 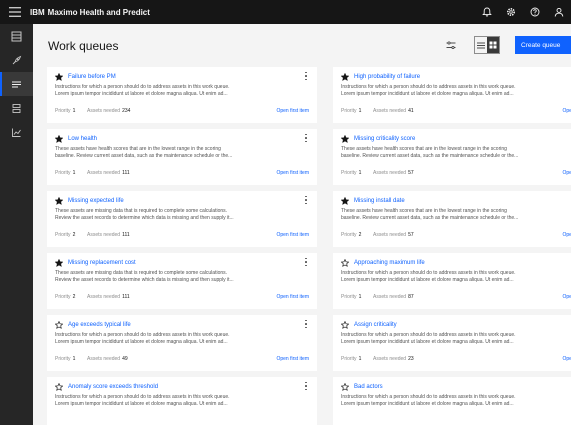 What do you see at coordinates (113, 387) in the screenshot?
I see `card-title: Anomaly score exceeds threshold` at bounding box center [113, 387].